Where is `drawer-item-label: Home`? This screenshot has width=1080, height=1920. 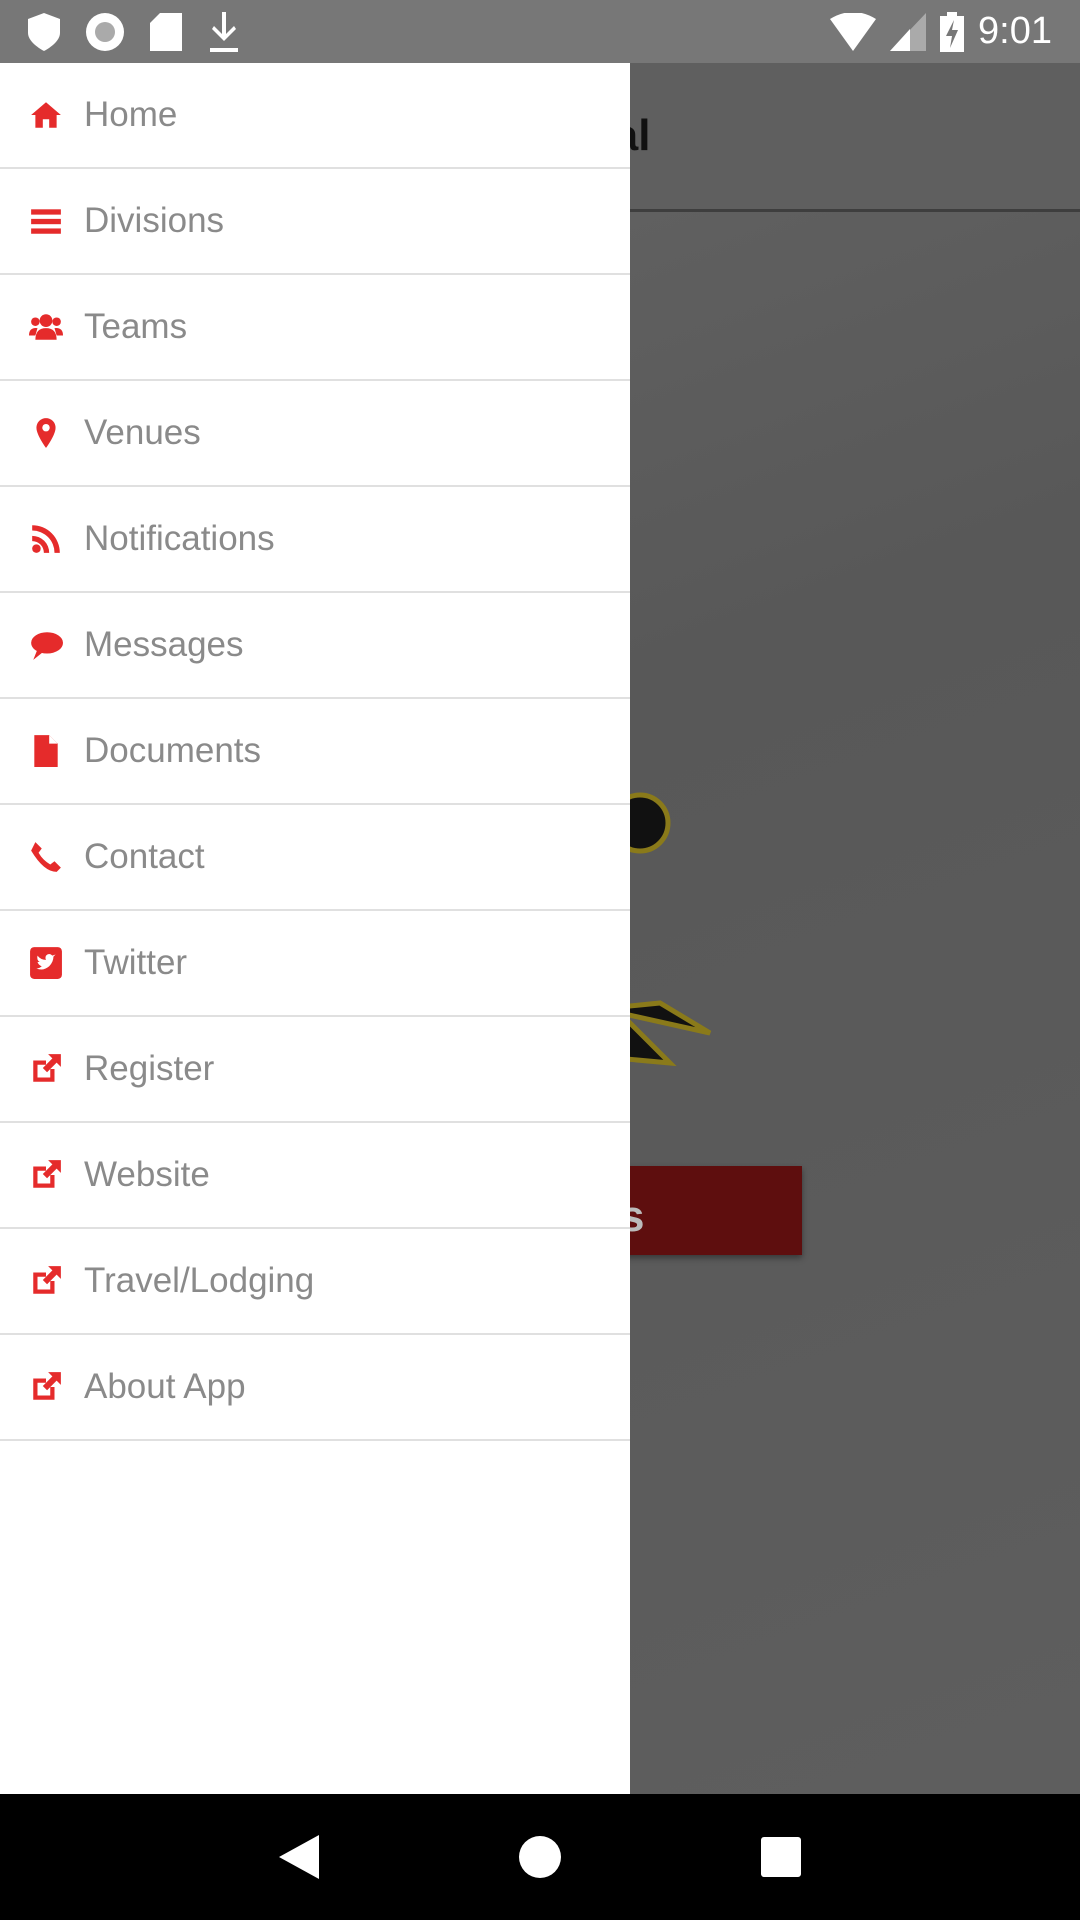 drawer-item-label: Home is located at coordinates (131, 114).